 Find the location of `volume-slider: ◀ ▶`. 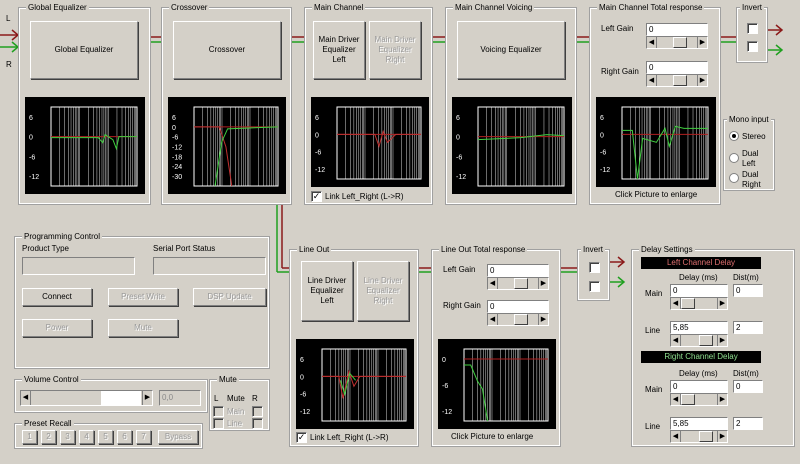

volume-slider: ◀ ▶ is located at coordinates (86, 398).